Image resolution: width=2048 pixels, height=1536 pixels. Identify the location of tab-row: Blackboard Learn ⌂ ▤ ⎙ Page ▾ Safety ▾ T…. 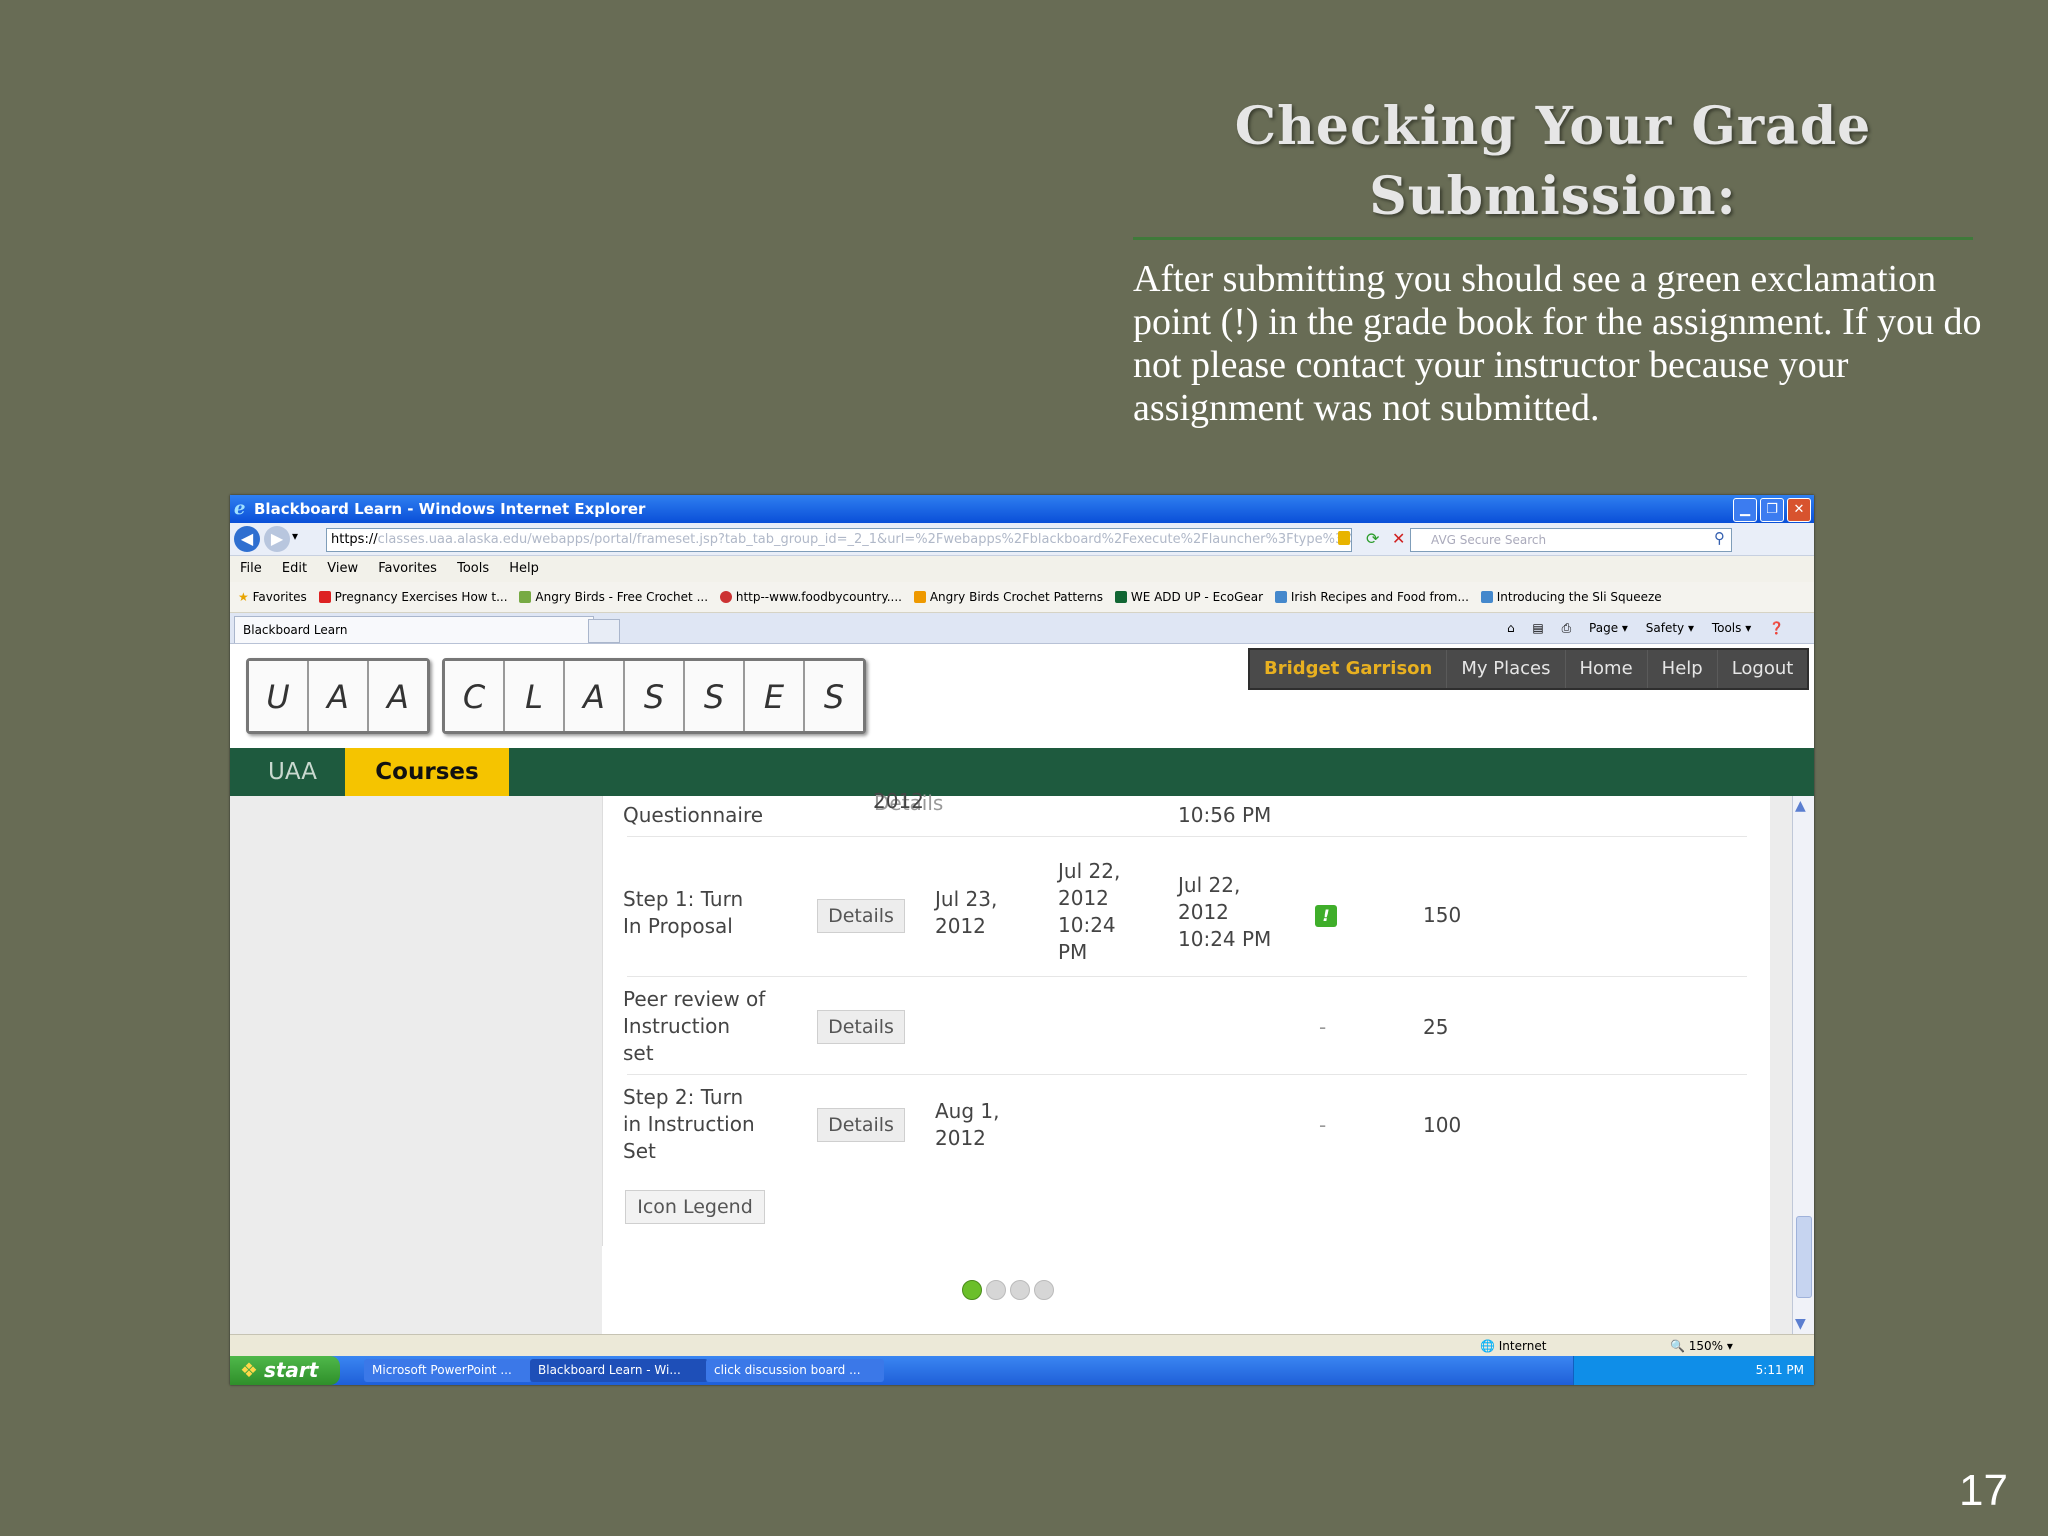
(1022, 628).